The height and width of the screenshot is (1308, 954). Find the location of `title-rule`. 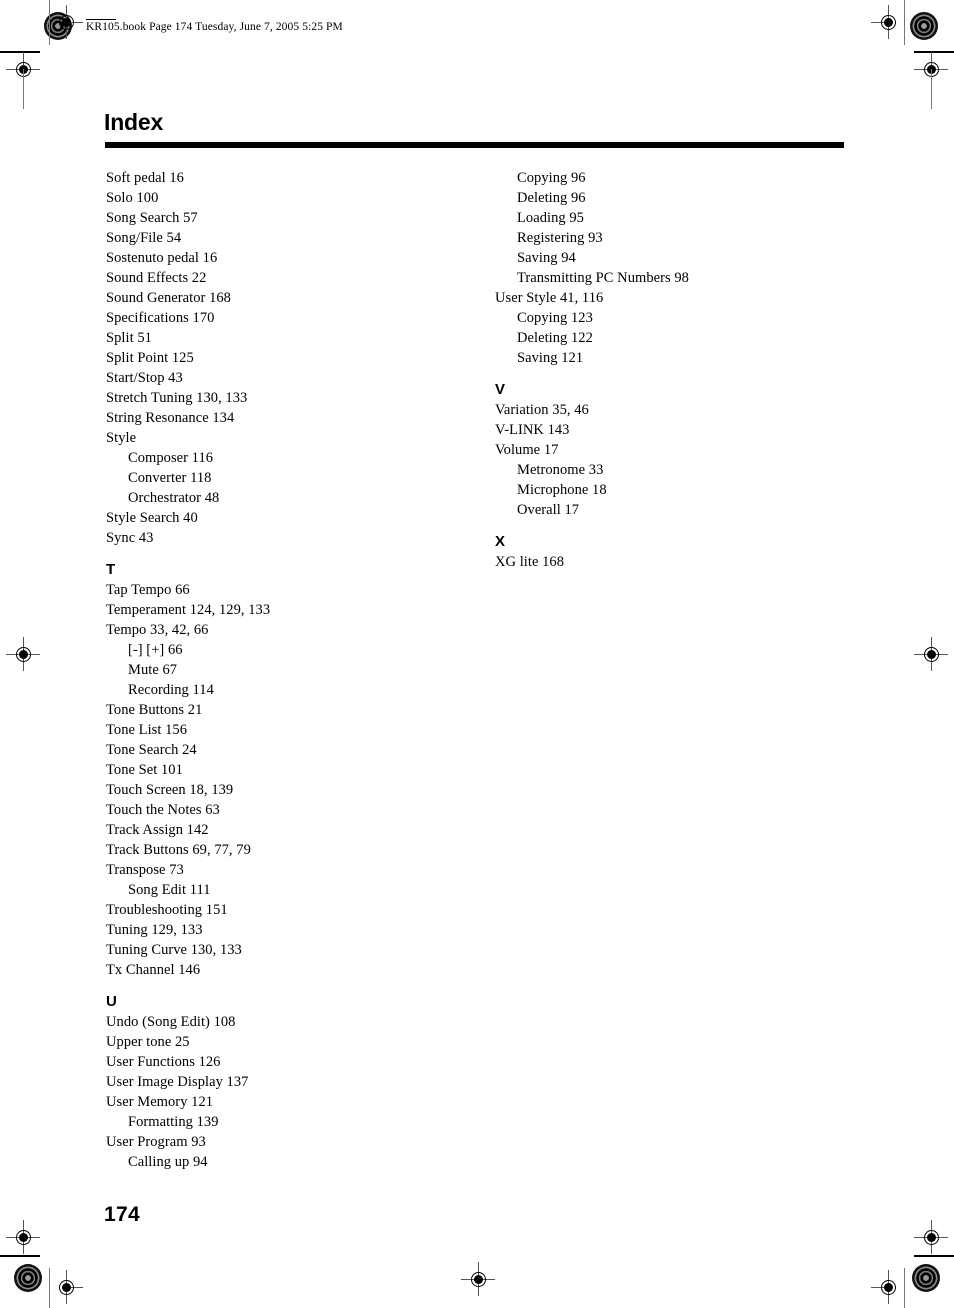

title-rule is located at coordinates (474, 145).